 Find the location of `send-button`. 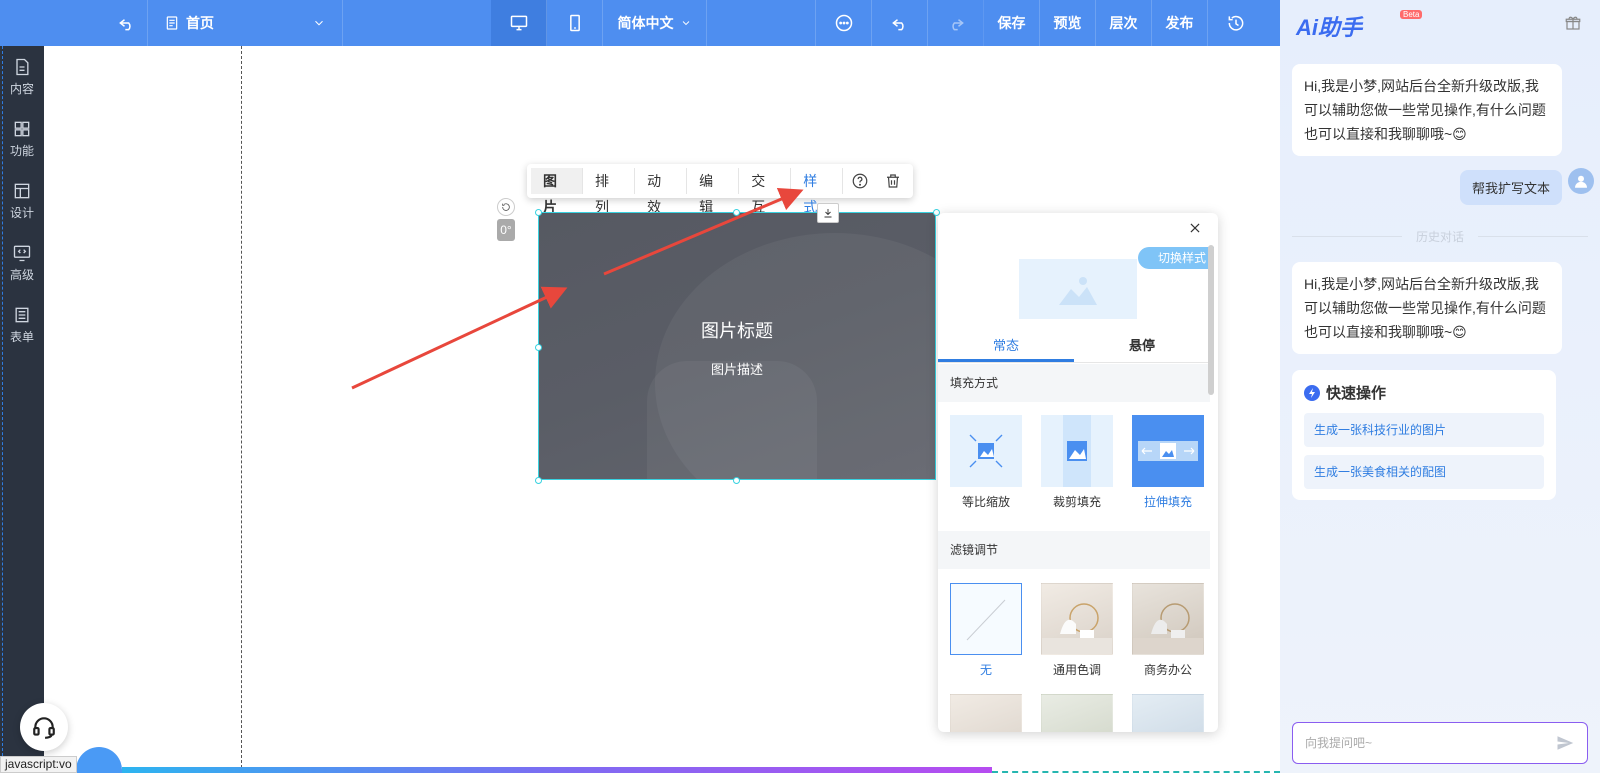

send-button is located at coordinates (1566, 744).